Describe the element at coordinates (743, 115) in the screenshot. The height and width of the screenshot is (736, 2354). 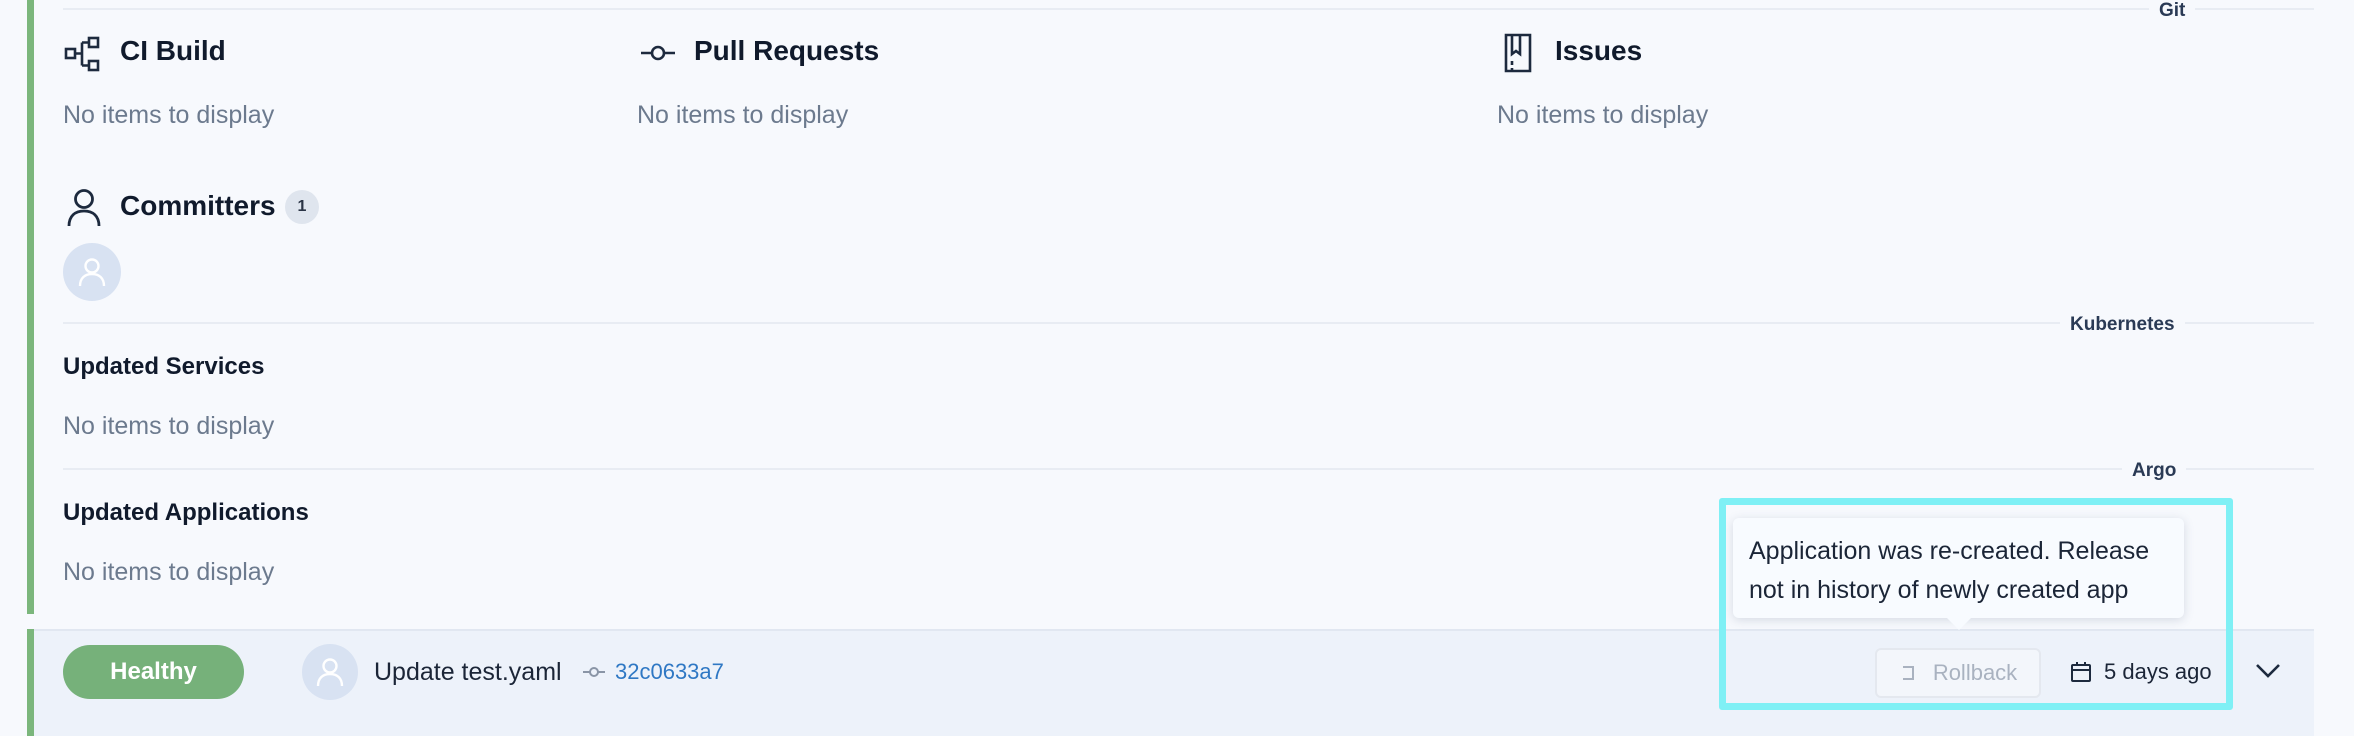
I see `pull-requests-empty: No items to display` at that location.